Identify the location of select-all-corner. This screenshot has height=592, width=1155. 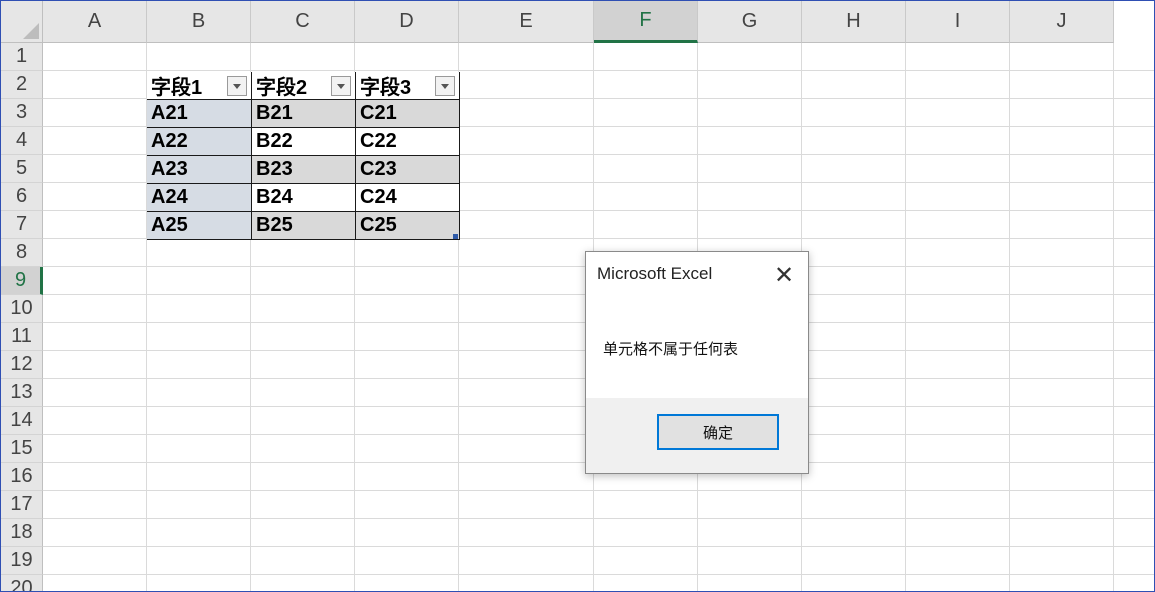
(22, 22).